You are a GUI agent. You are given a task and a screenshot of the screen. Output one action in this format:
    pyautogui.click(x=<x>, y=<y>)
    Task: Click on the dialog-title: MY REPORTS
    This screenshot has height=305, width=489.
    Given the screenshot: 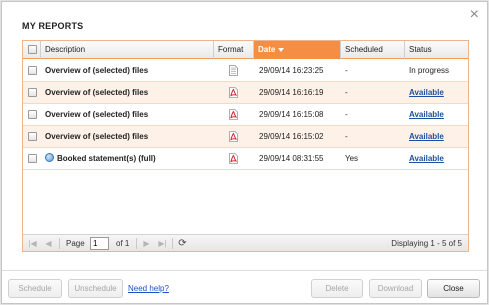 What is the action you would take?
    pyautogui.click(x=53, y=26)
    